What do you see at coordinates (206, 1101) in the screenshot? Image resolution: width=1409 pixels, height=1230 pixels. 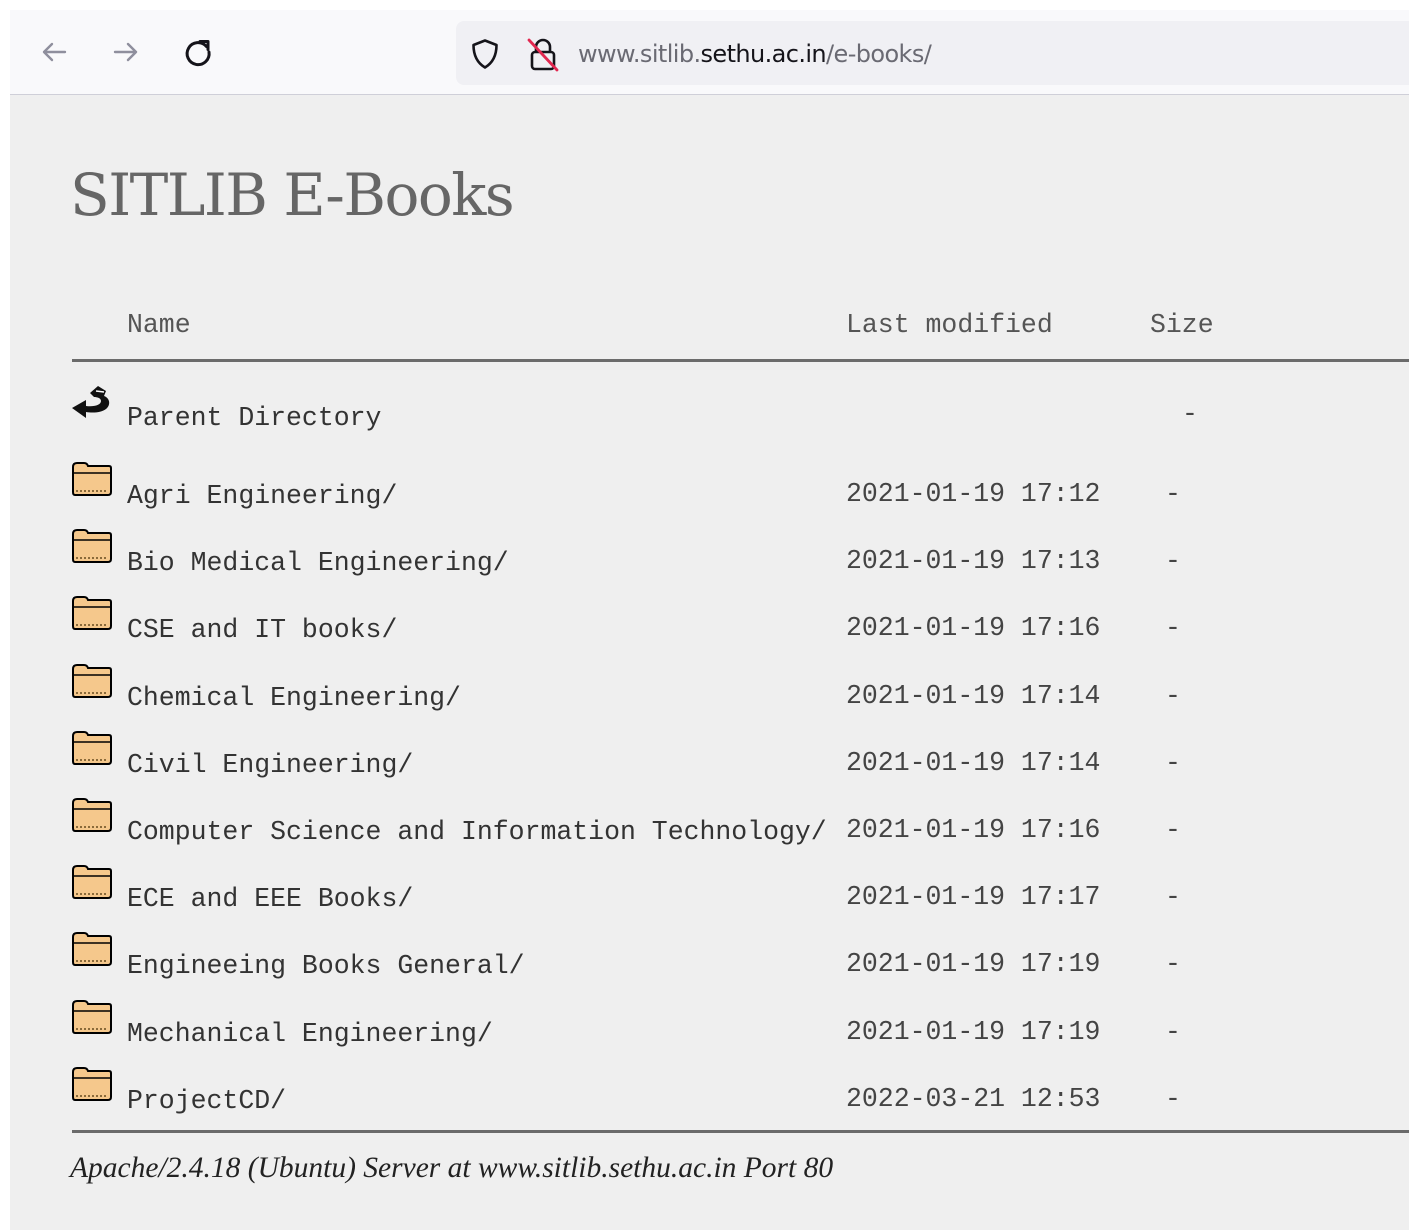 I see `folder-link: ProjectCD/` at bounding box center [206, 1101].